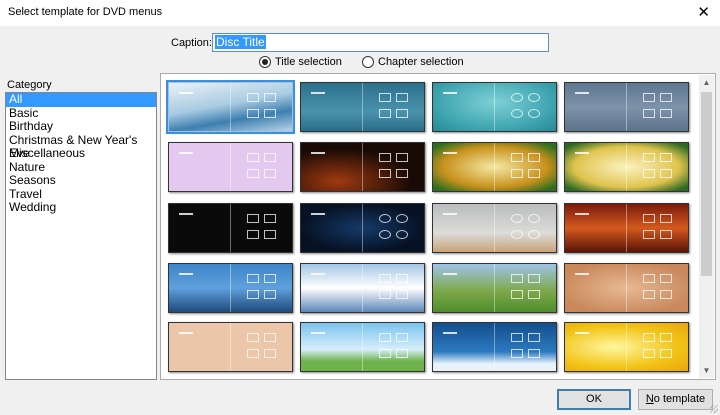 This screenshot has height=415, width=720. Describe the element at coordinates (714, 409) in the screenshot. I see `resize-grip-icon` at that location.